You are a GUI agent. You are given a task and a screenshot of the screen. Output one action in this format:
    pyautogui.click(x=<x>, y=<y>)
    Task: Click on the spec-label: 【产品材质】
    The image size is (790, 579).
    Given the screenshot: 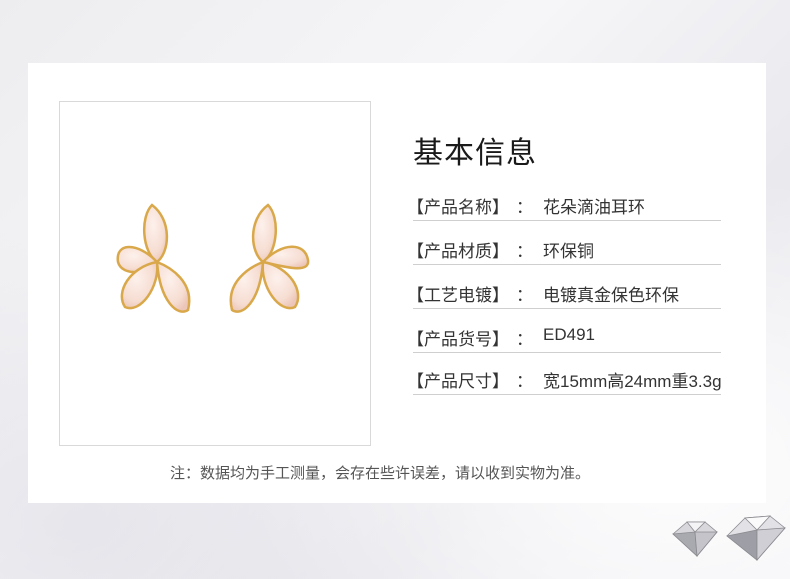 What is the action you would take?
    pyautogui.click(x=458, y=251)
    